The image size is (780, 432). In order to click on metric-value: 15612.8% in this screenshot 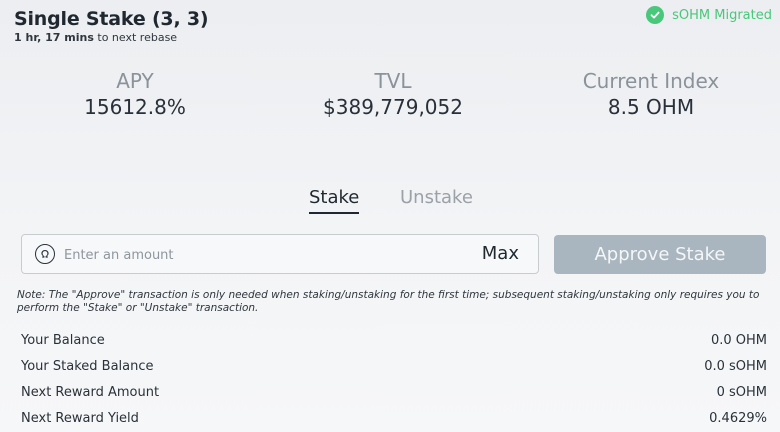, I will do `click(135, 107)`.